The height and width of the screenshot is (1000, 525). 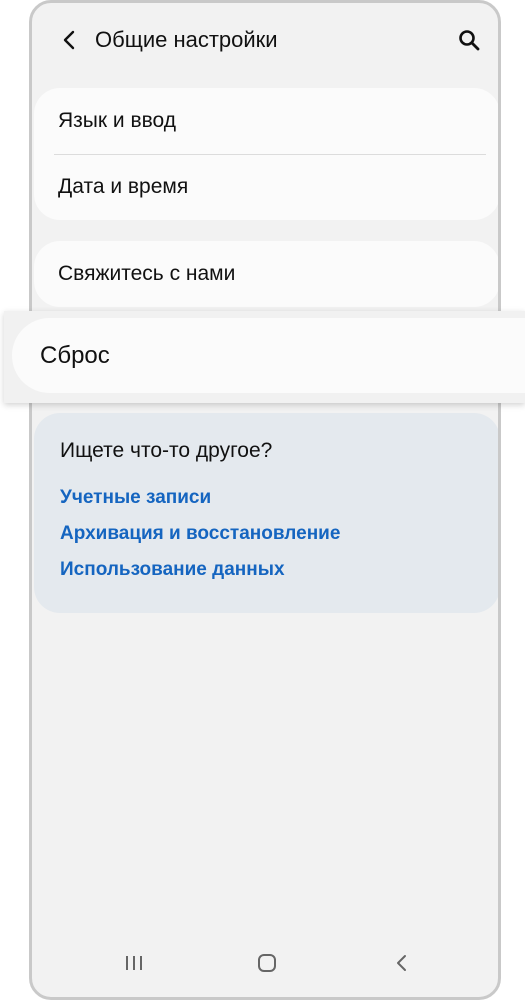 I want to click on app-bar: Общие настройки, so click(x=265, y=41).